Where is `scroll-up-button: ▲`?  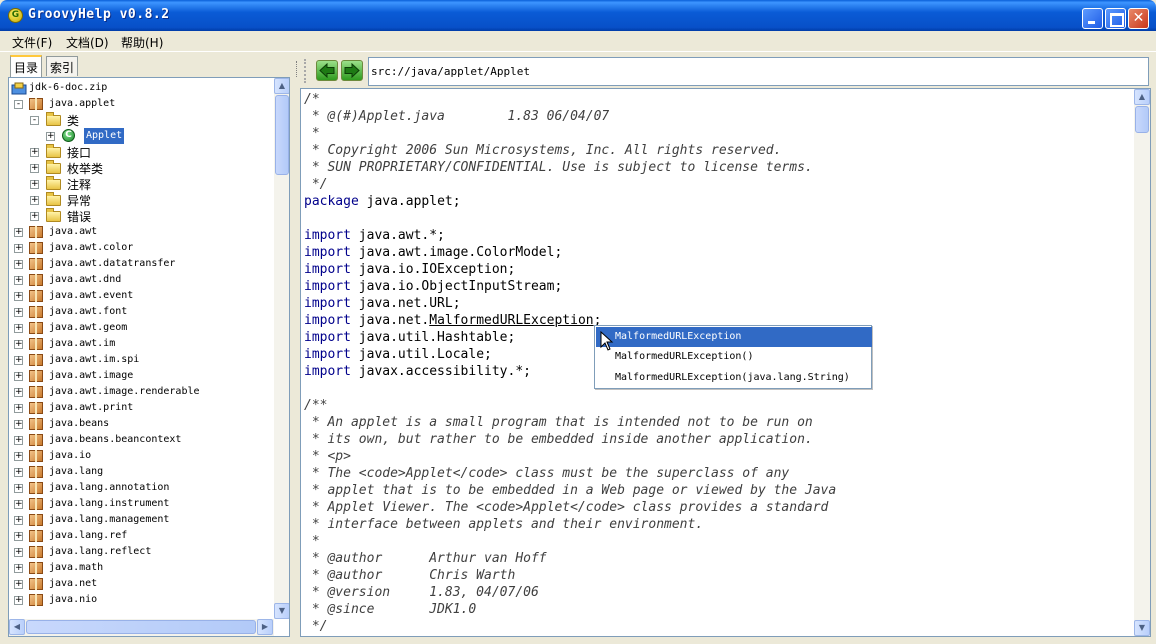 scroll-up-button: ▲ is located at coordinates (281, 86).